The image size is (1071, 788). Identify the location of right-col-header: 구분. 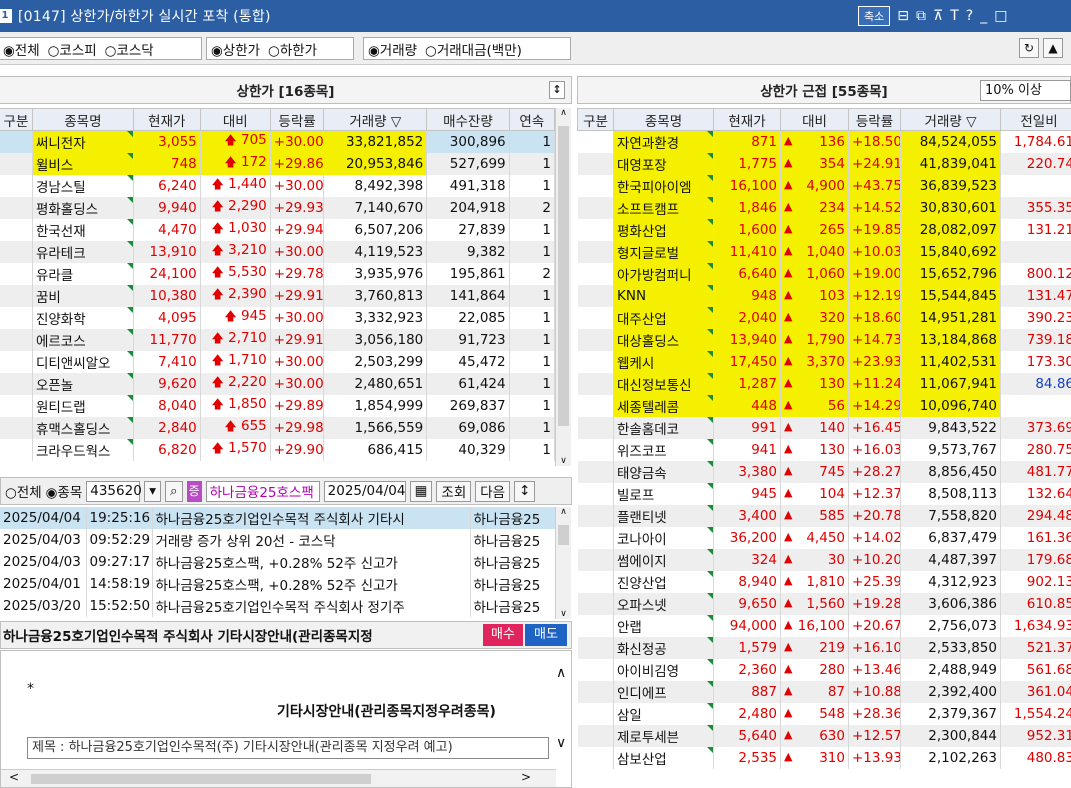
(595, 119).